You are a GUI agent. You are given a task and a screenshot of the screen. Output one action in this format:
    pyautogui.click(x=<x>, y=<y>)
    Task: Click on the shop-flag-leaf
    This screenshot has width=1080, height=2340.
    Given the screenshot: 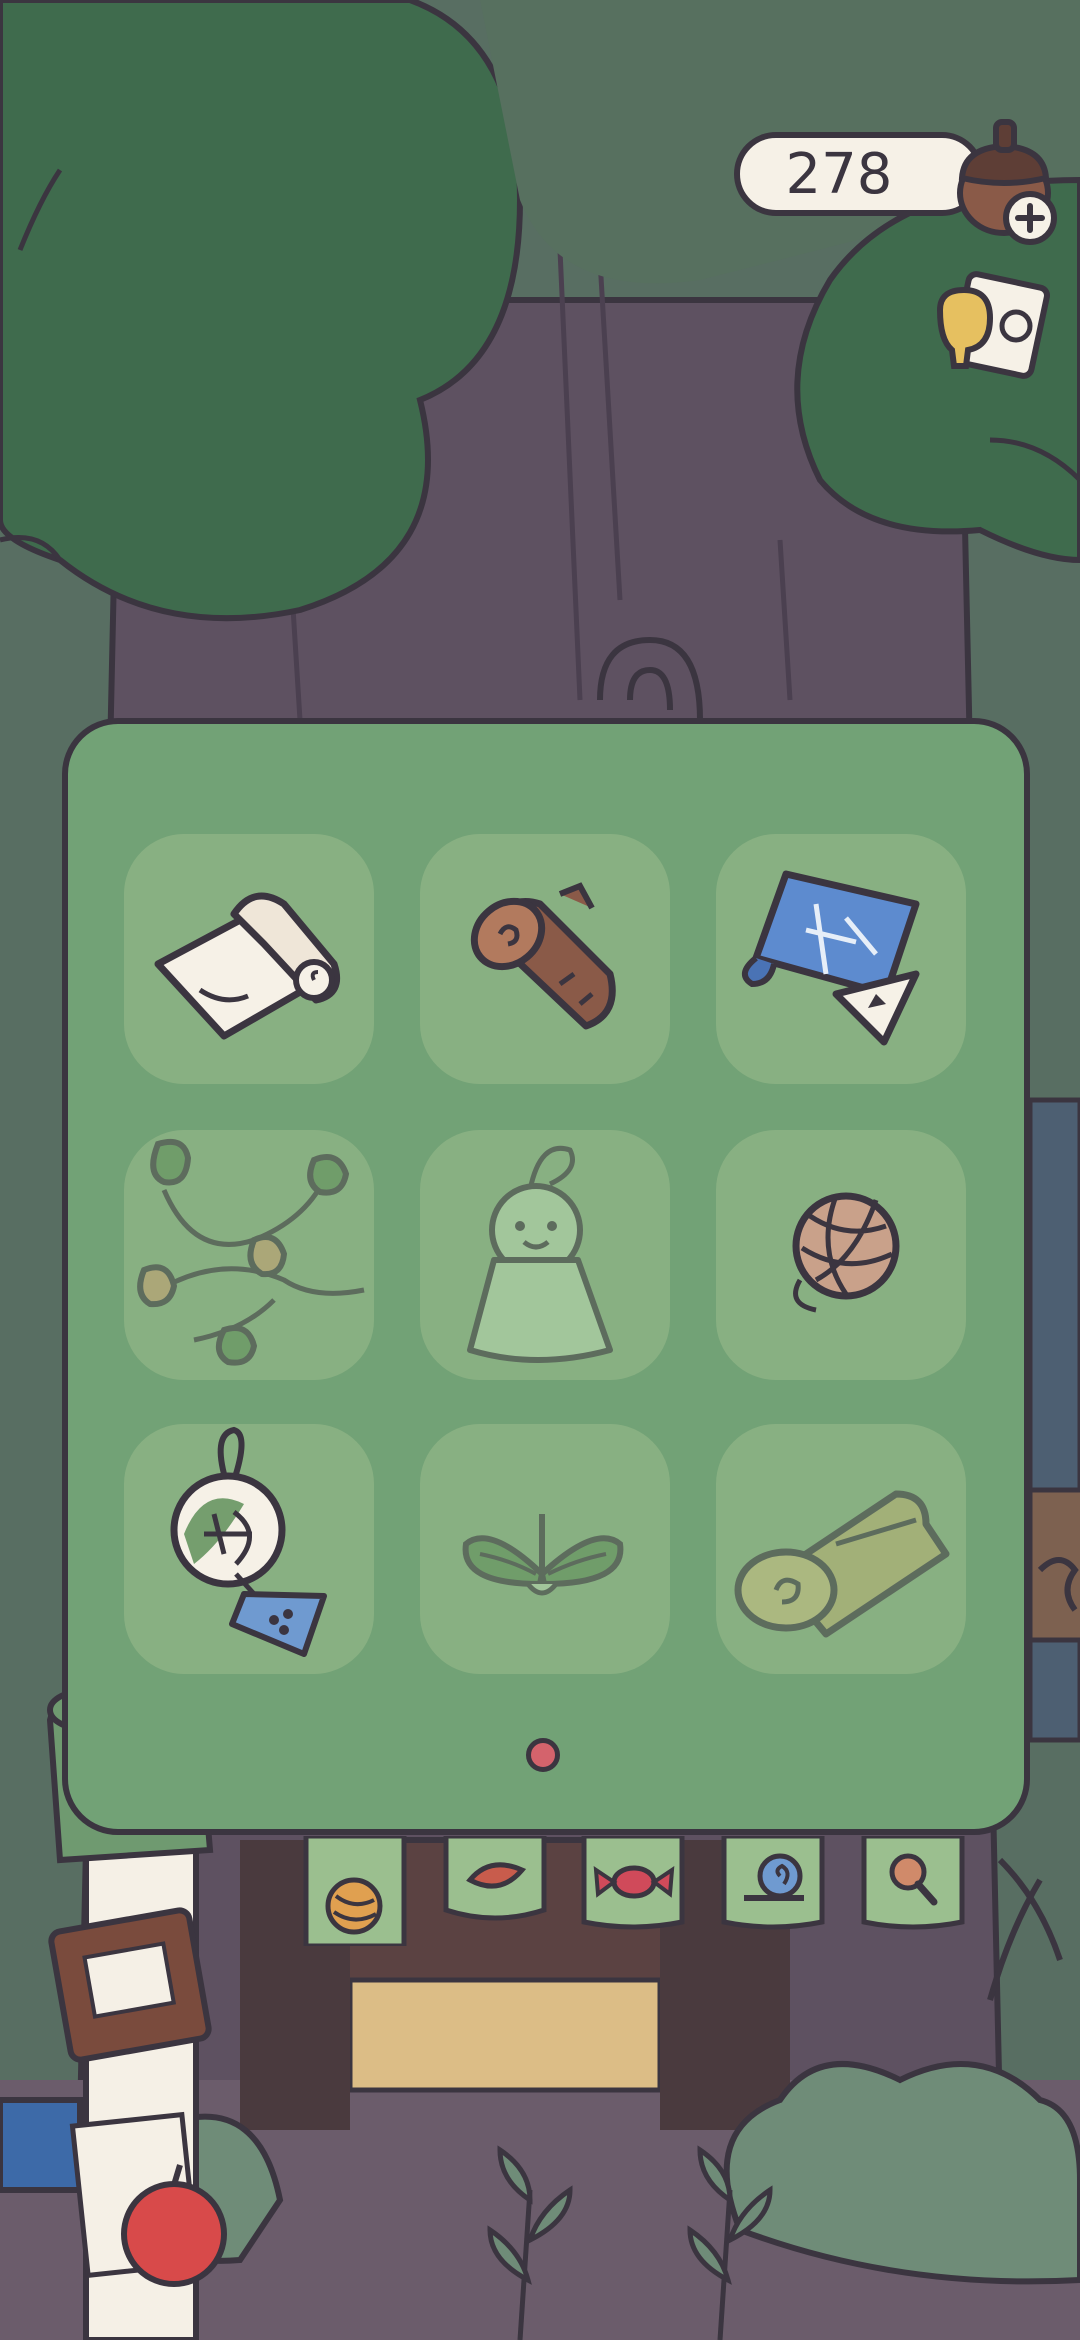 What is the action you would take?
    pyautogui.click(x=495, y=1879)
    